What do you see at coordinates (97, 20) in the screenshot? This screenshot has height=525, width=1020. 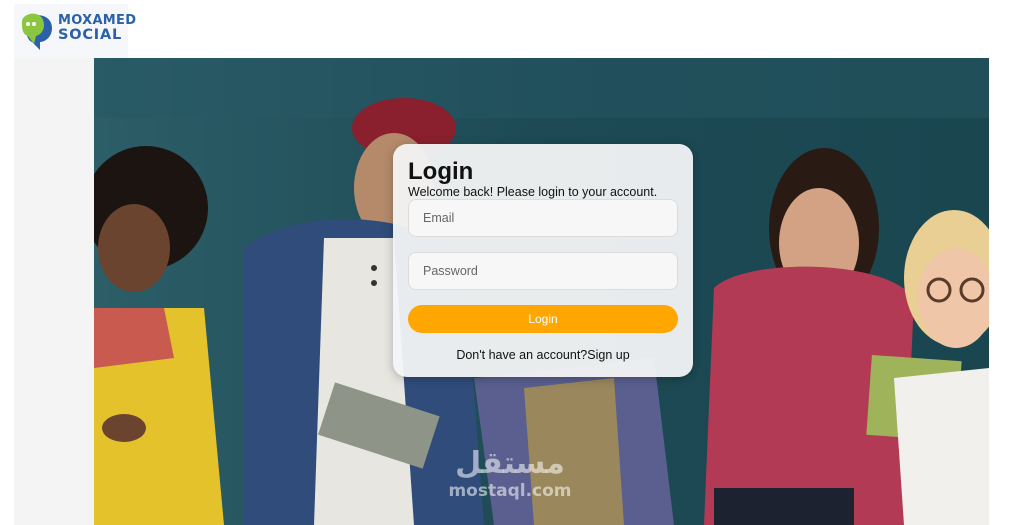 I see `brand-line-1: MOXAMED` at bounding box center [97, 20].